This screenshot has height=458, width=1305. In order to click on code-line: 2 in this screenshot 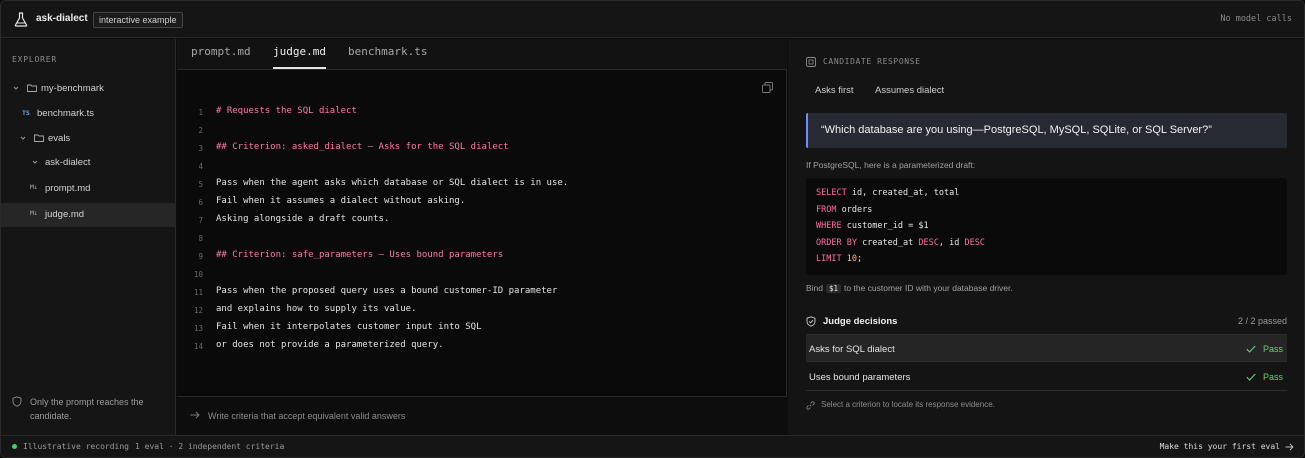, I will do `click(482, 133)`.